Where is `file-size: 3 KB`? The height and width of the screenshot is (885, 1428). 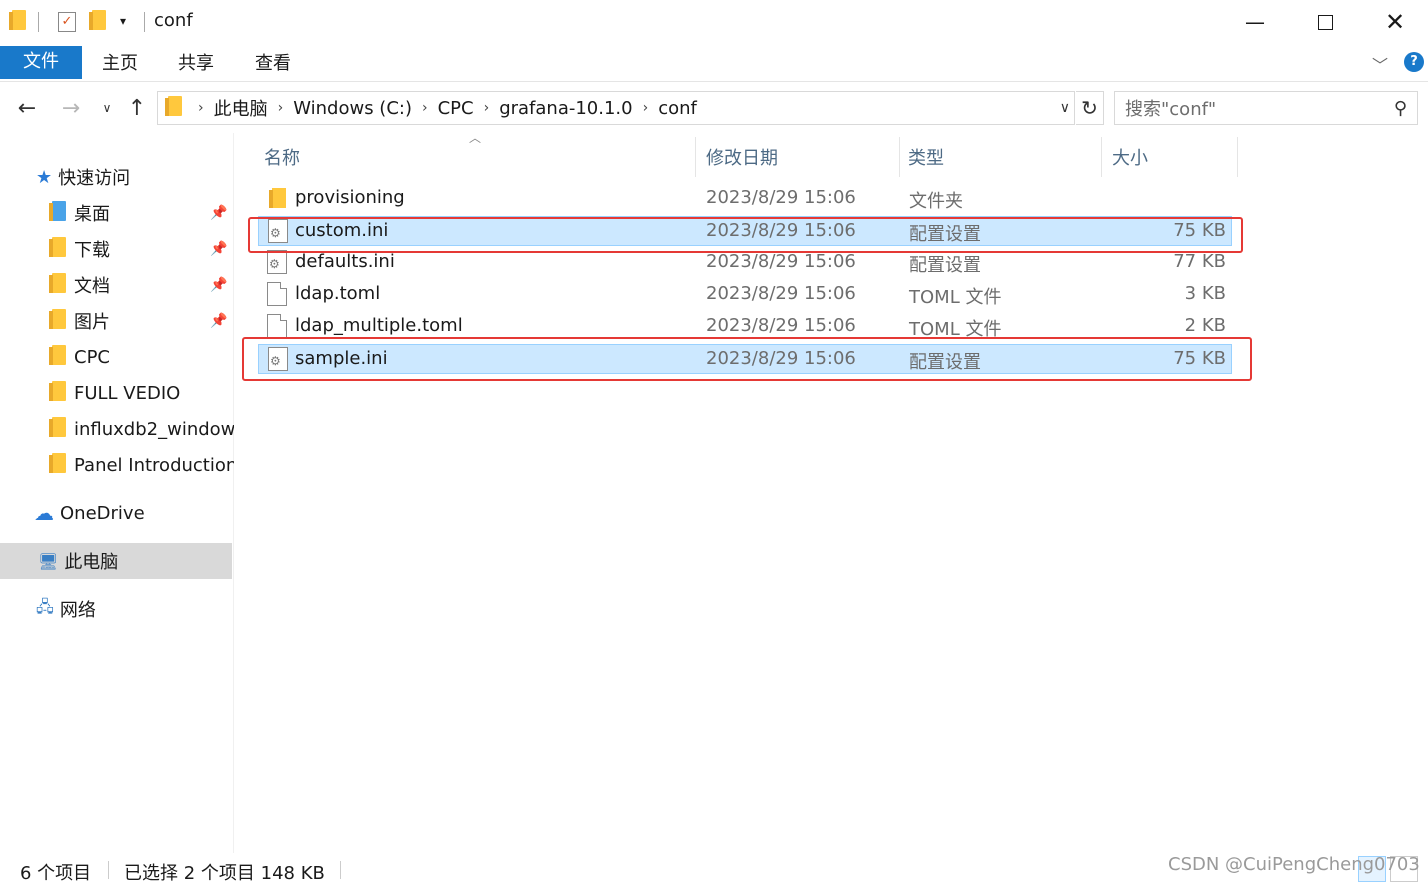
file-size: 3 KB is located at coordinates (1205, 293).